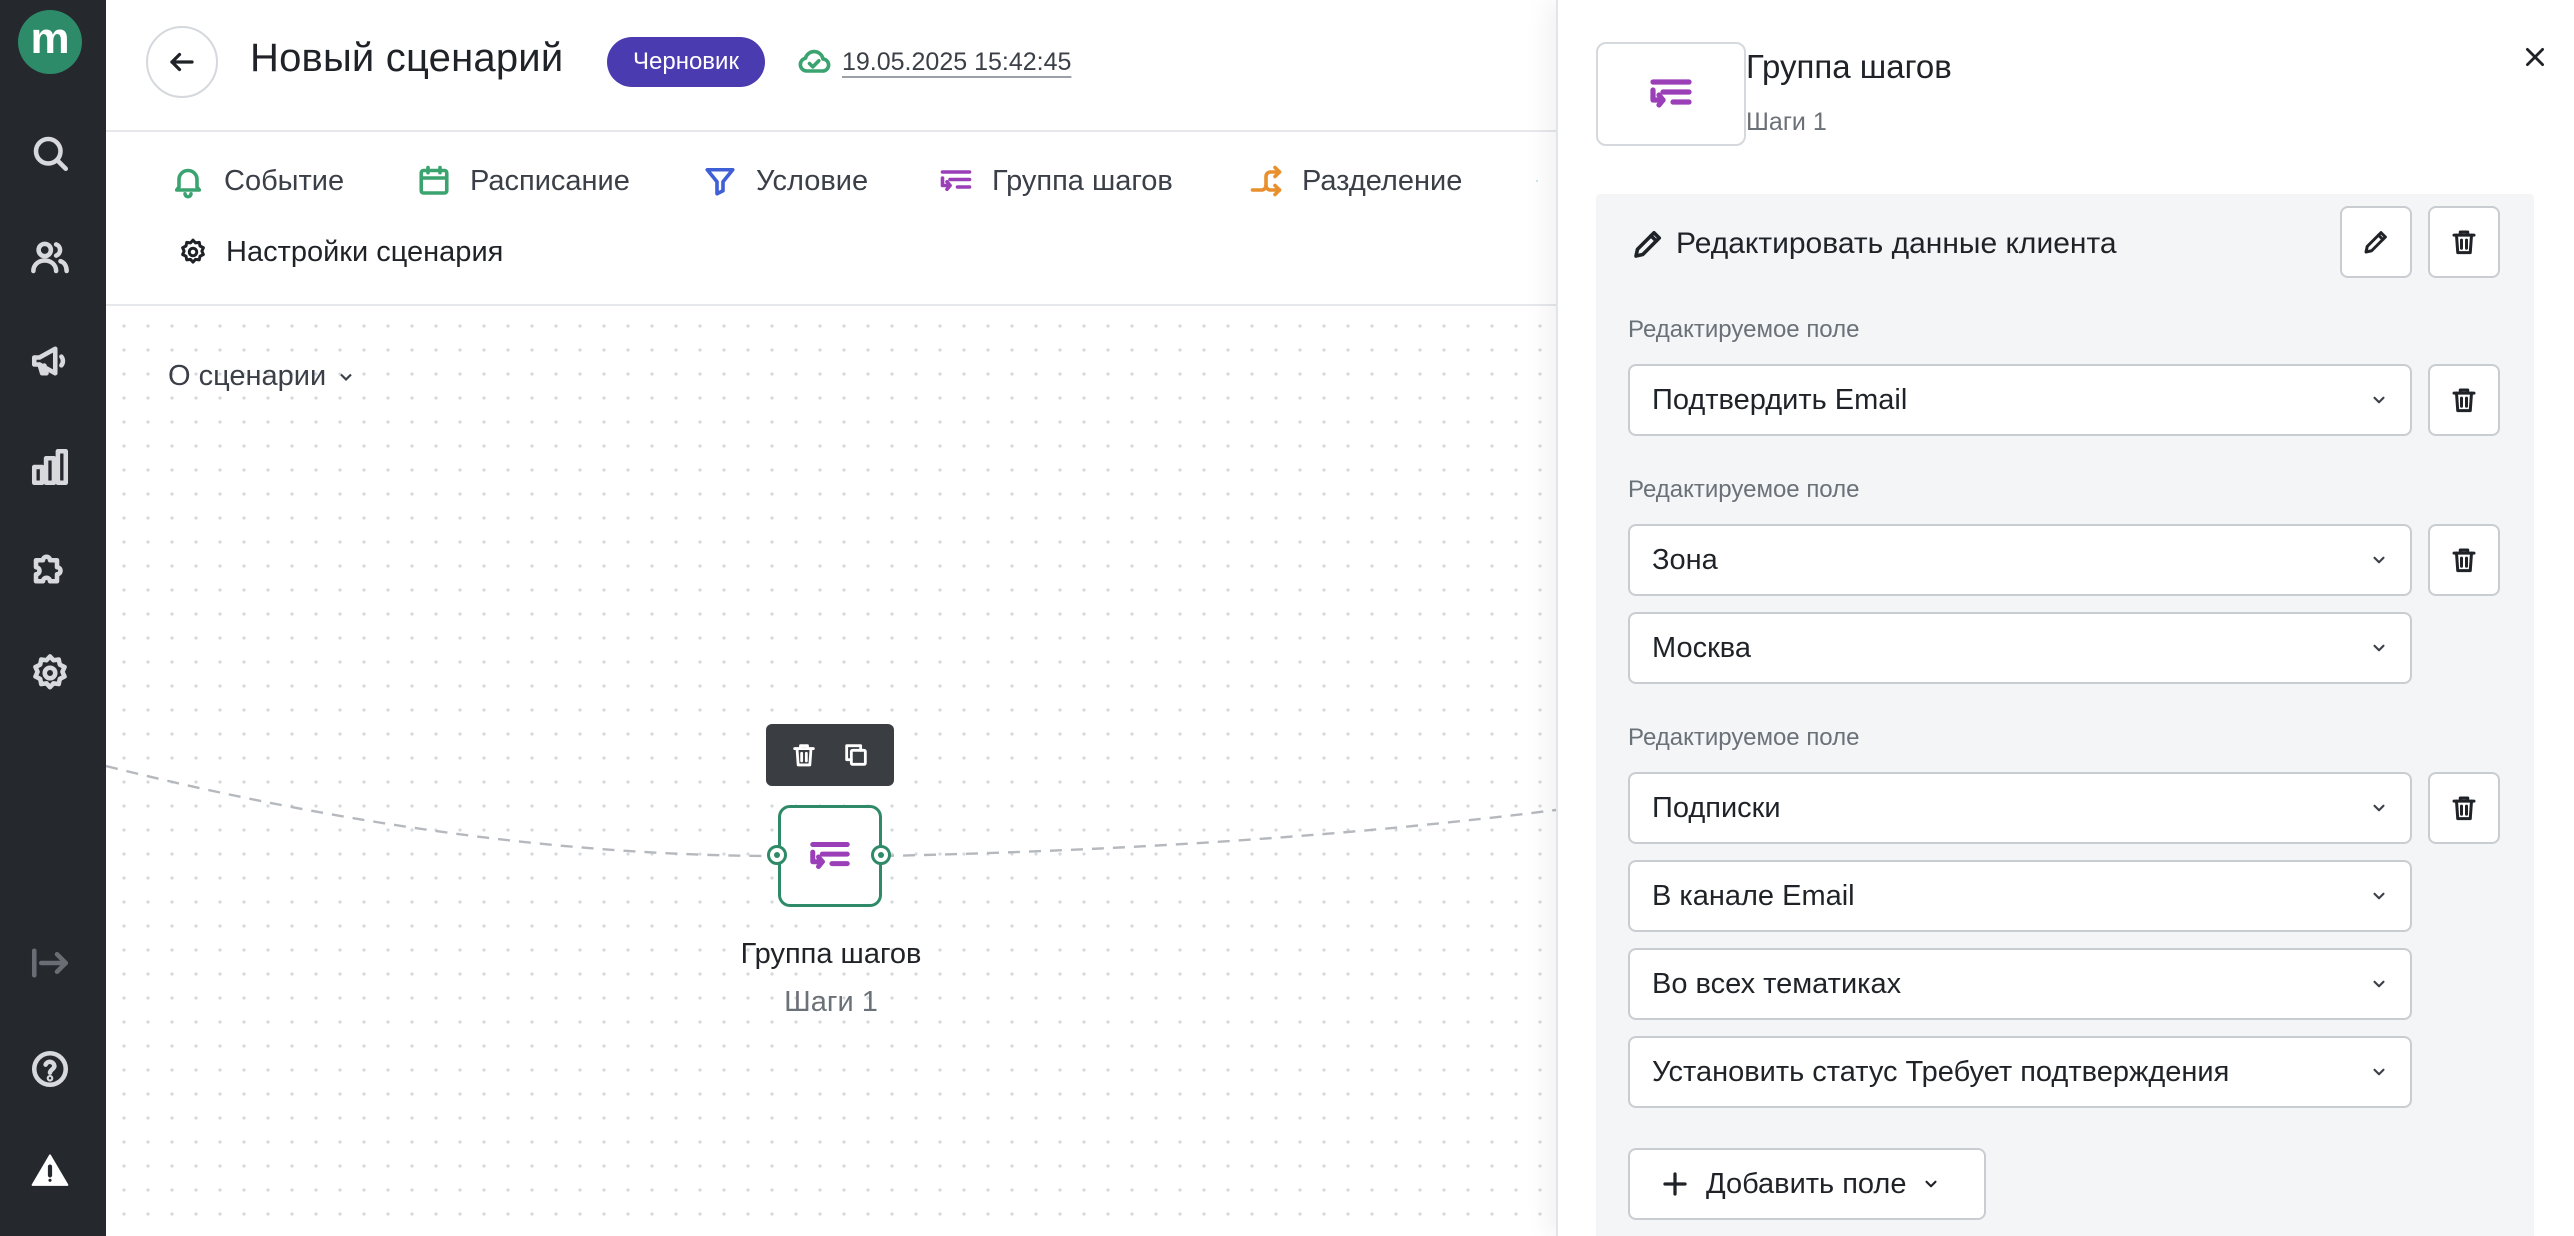 The height and width of the screenshot is (1236, 2574). What do you see at coordinates (188, 183) in the screenshot?
I see `bell-icon` at bounding box center [188, 183].